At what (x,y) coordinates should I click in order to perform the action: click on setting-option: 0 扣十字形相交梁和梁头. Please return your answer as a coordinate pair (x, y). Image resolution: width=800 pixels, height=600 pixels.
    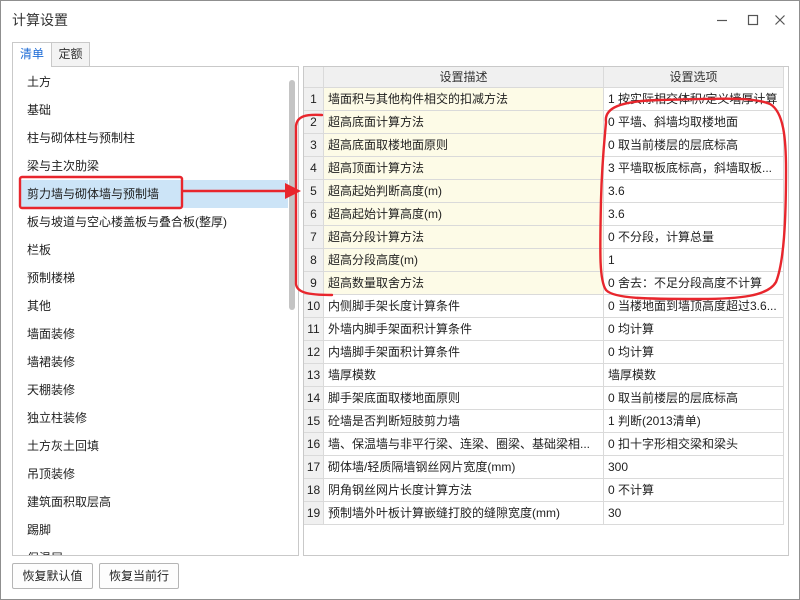
    Looking at the image, I should click on (694, 444).